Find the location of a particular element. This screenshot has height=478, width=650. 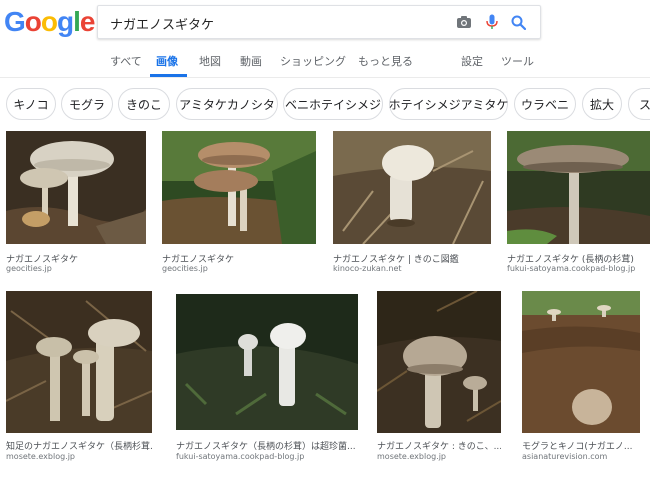

search-input: ナガエノスギタケ is located at coordinates (162, 23).